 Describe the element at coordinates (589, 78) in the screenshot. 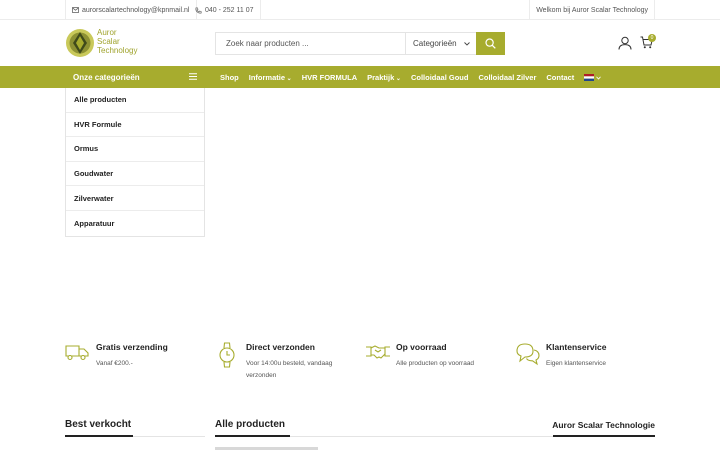

I see `dutch-flag-icon` at that location.